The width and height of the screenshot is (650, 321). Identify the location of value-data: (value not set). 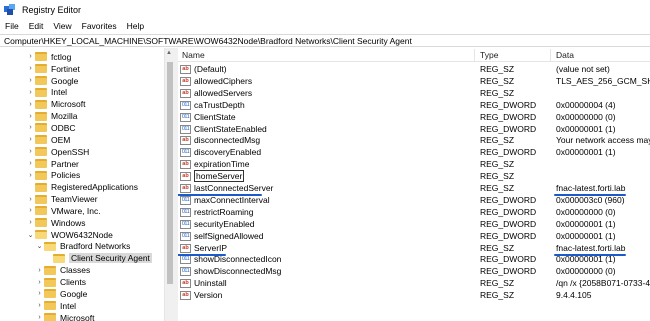
(583, 69).